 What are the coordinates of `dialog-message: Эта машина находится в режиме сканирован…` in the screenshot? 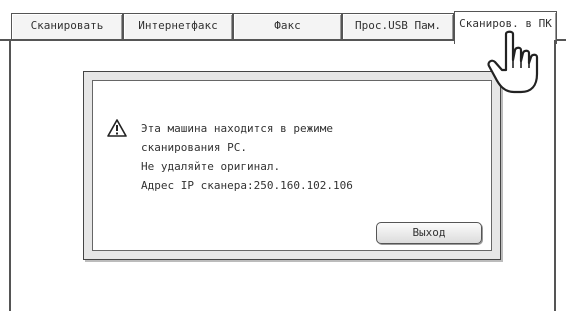 It's located at (247, 157).